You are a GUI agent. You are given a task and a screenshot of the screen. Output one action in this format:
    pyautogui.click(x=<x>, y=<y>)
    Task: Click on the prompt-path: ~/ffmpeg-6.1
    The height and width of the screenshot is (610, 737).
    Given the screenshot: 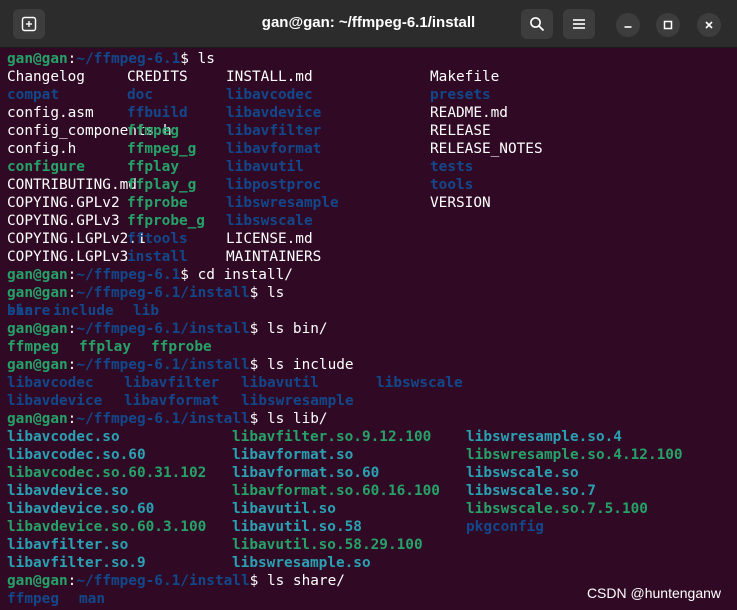 What is the action you would take?
    pyautogui.click(x=128, y=59)
    